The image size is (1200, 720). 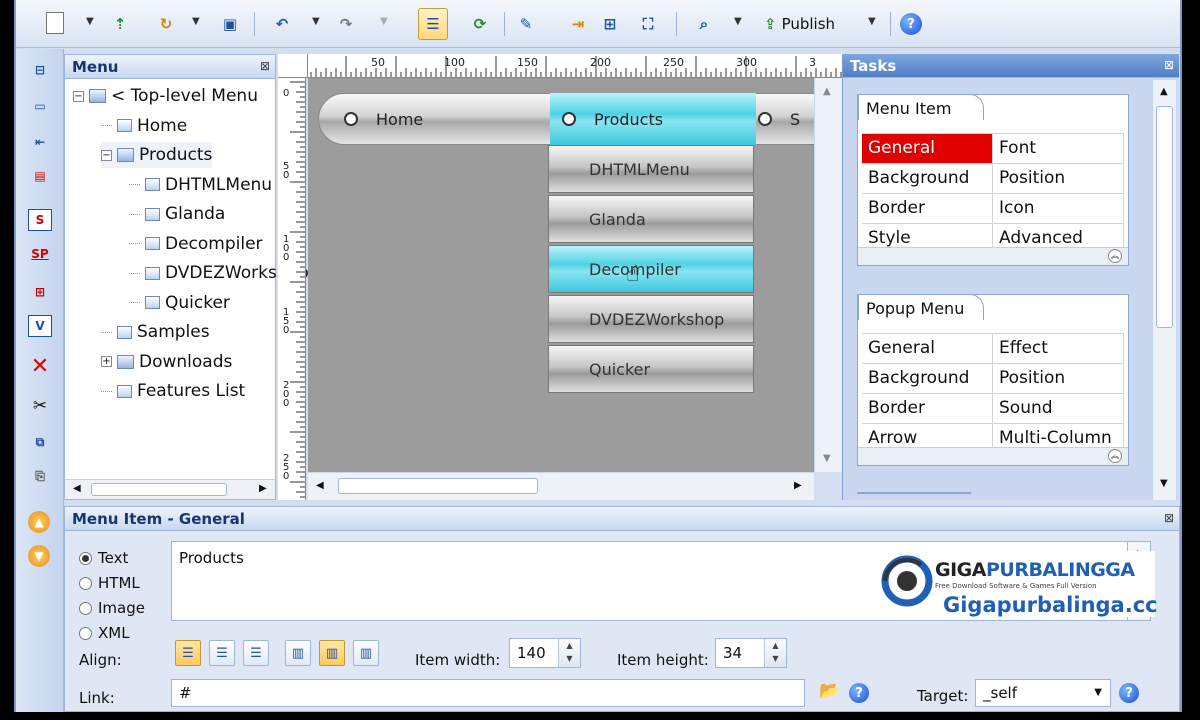 What do you see at coordinates (828, 275) in the screenshot?
I see `canvas-vscrollbar: ▲ ▼` at bounding box center [828, 275].